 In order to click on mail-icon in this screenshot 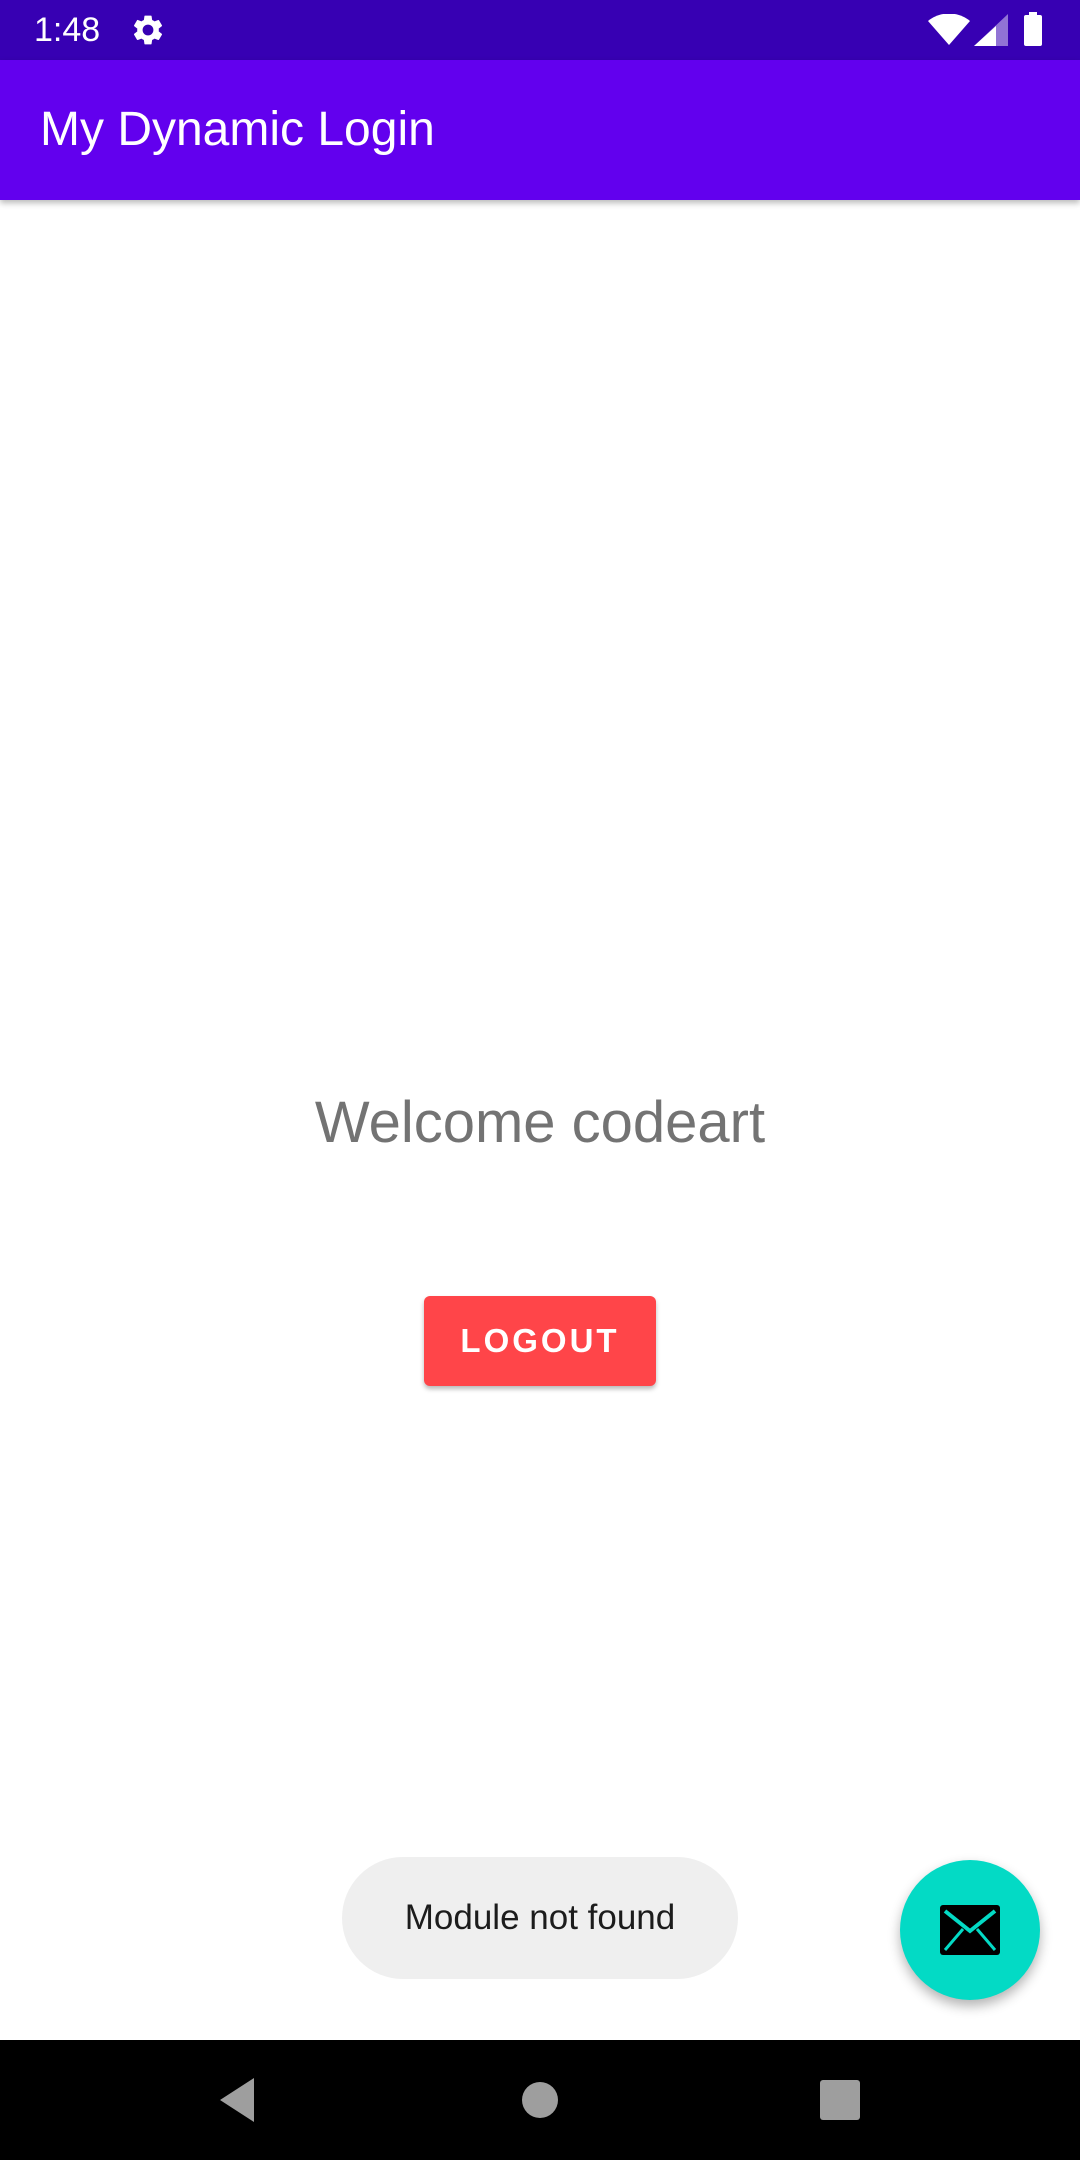, I will do `click(970, 1930)`.